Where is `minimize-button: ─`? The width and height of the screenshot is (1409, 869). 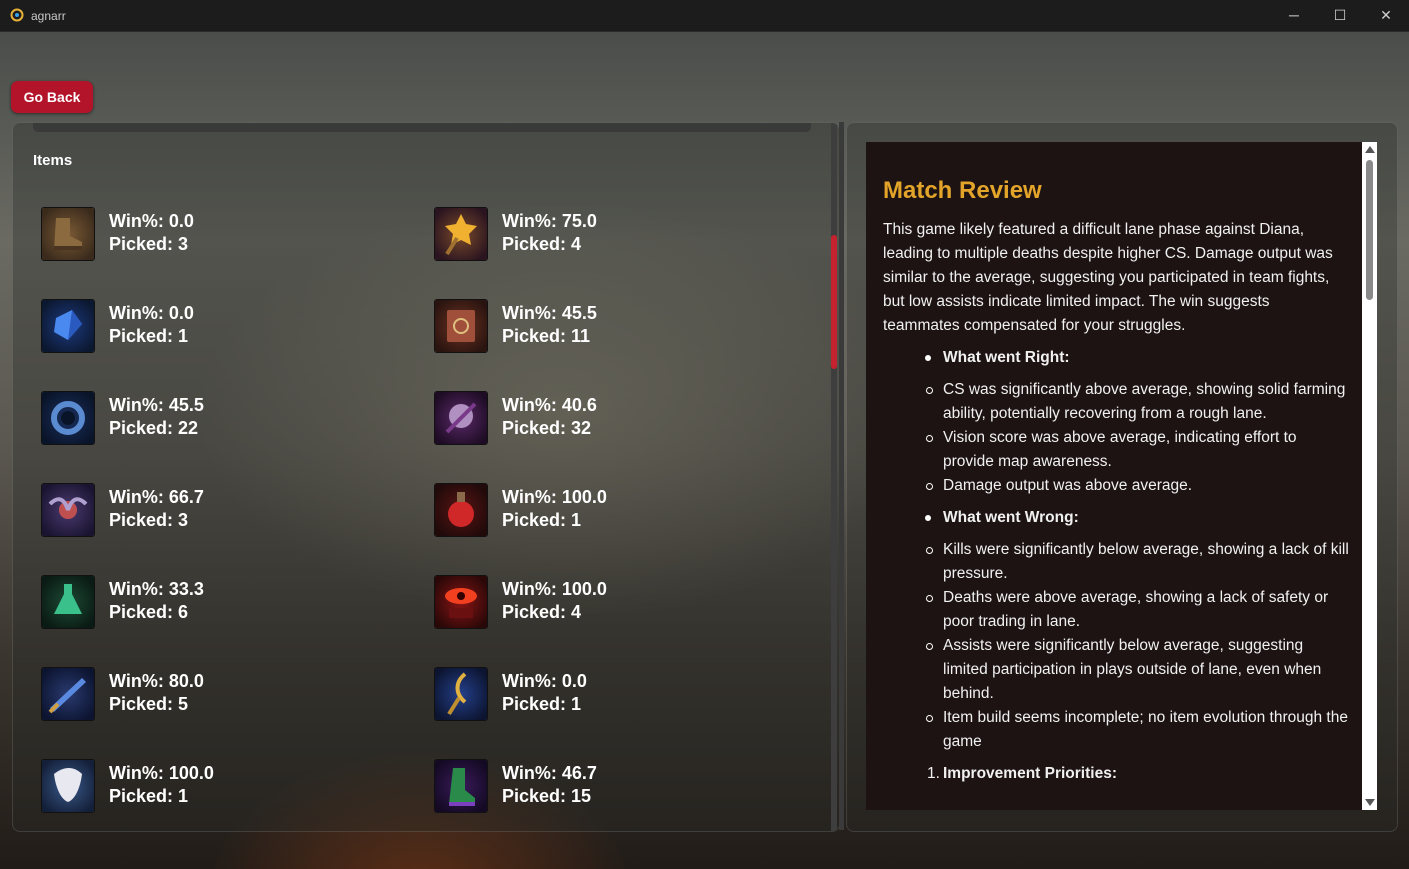
minimize-button: ─ is located at coordinates (1294, 15).